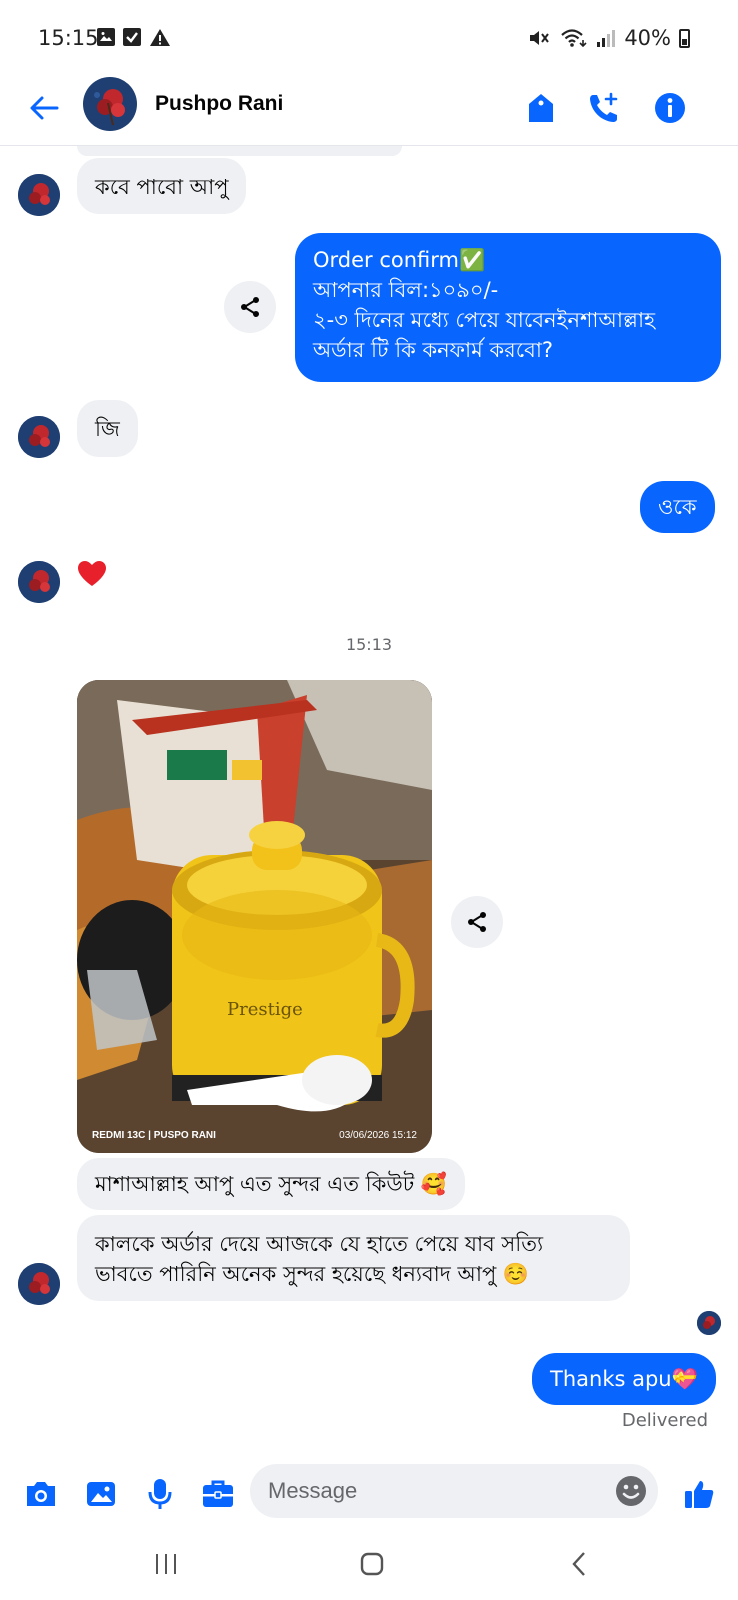 This screenshot has width=738, height=1600. What do you see at coordinates (433, 350) in the screenshot?
I see `order-line-4: অর্ডার টি কি কনফার্ম করবো?` at bounding box center [433, 350].